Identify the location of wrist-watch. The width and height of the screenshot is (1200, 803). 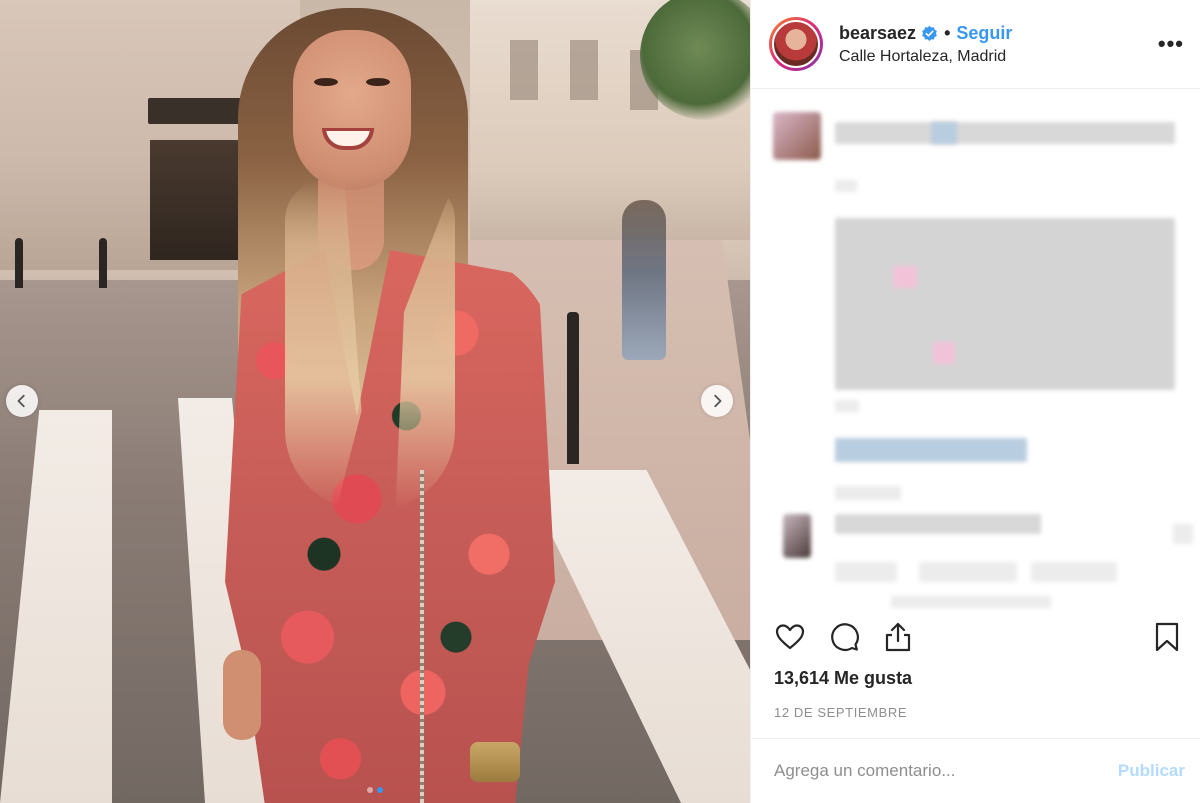
(495, 762).